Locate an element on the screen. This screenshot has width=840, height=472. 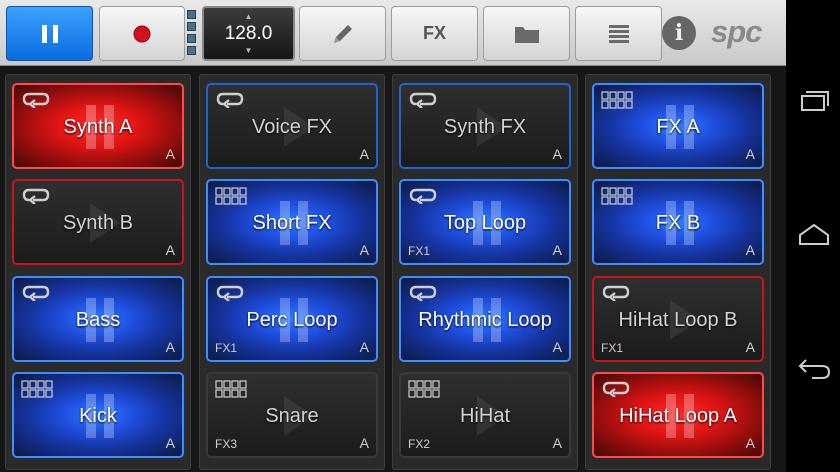
pad-label: FX A is located at coordinates (678, 127).